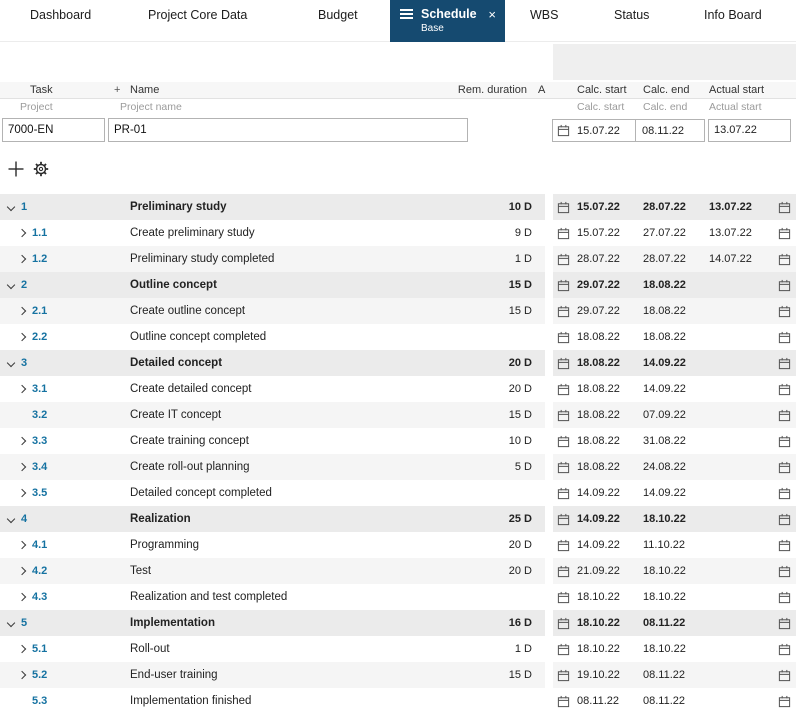 This screenshot has height=725, width=796. Describe the element at coordinates (492, 14) in the screenshot. I see `close-icon: ×` at that location.